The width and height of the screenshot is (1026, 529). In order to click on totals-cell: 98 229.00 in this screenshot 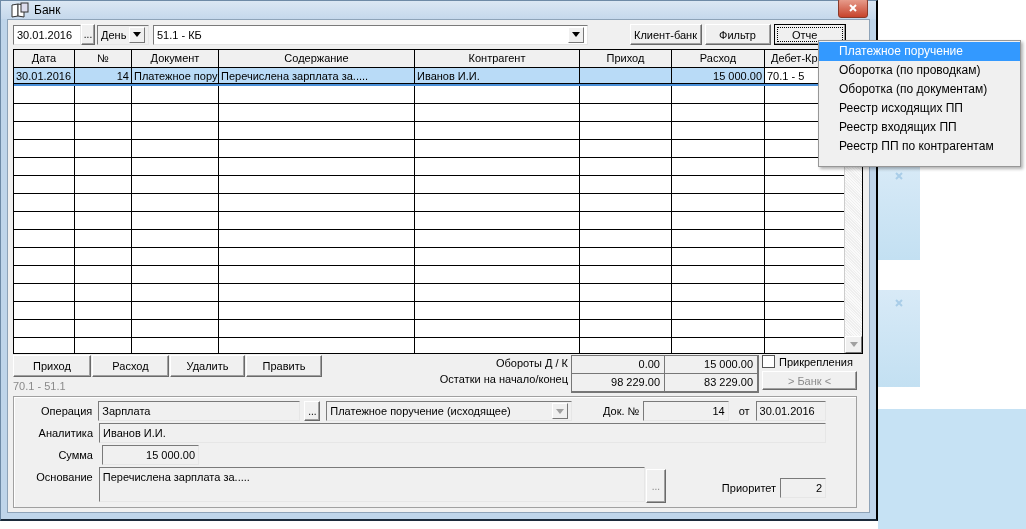, I will do `click(618, 383)`.